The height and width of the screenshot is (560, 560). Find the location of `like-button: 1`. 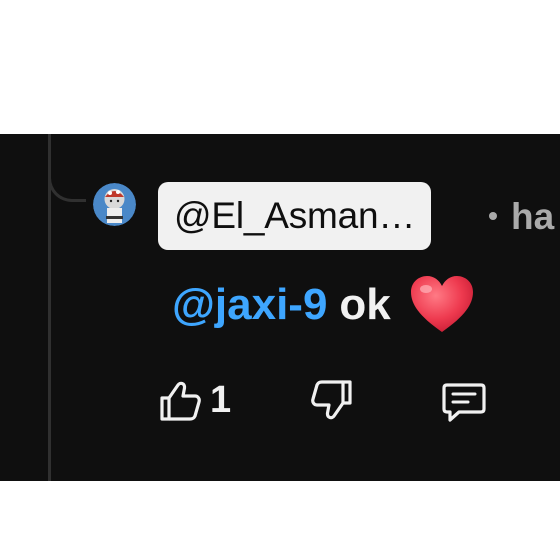

like-button: 1 is located at coordinates (194, 400).